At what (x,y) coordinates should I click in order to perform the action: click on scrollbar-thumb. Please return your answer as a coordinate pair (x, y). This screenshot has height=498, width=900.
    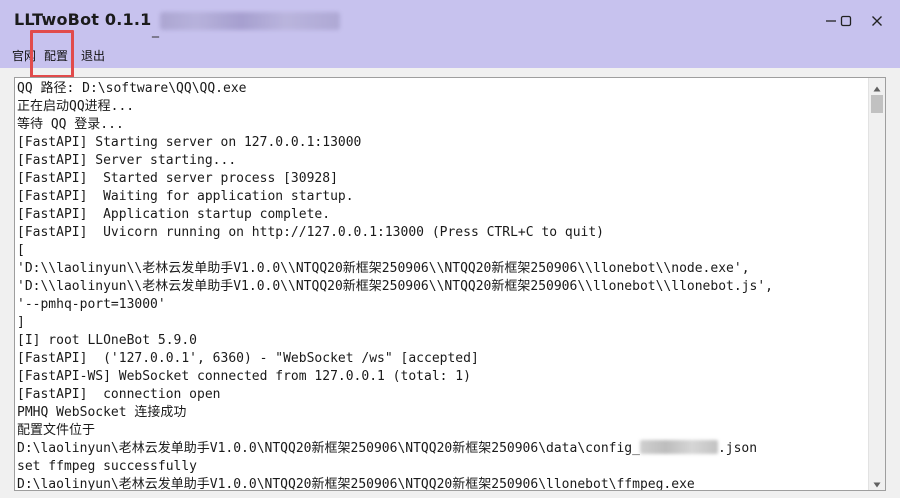
    Looking at the image, I should click on (877, 104).